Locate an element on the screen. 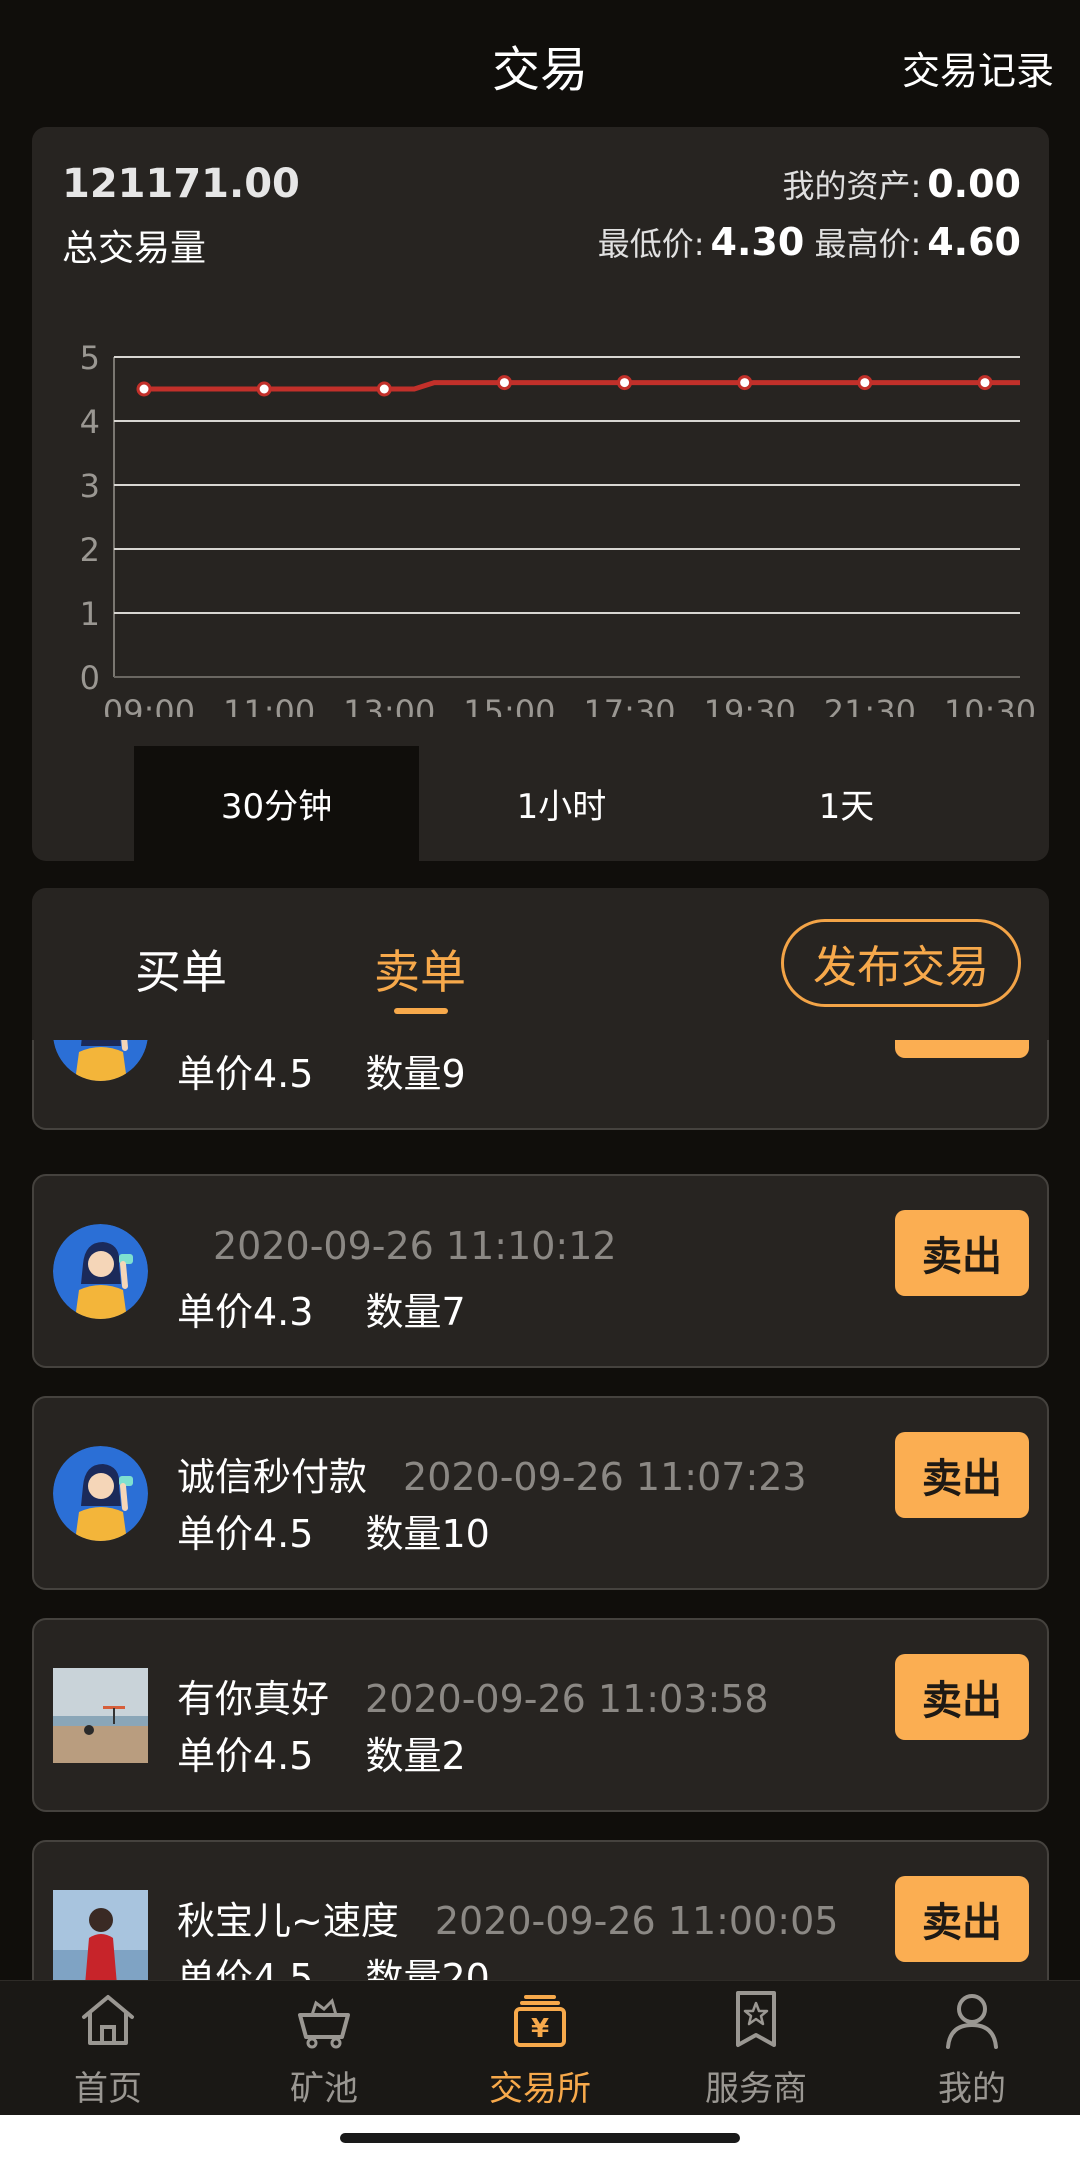 This screenshot has height=2160, width=1080. order-info: 单价4.5 数量20 is located at coordinates (333, 1963).